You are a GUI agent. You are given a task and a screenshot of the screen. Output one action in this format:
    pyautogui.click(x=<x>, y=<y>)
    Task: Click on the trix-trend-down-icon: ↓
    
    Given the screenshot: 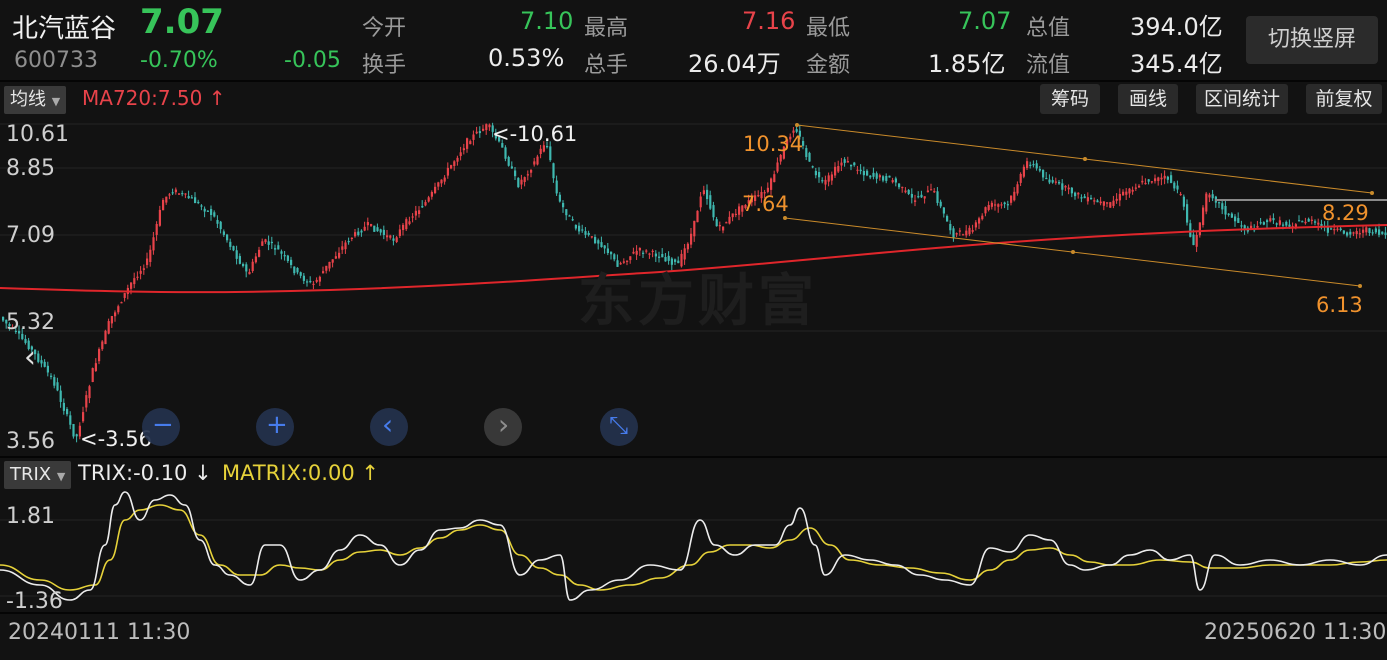 What is the action you would take?
    pyautogui.click(x=203, y=473)
    